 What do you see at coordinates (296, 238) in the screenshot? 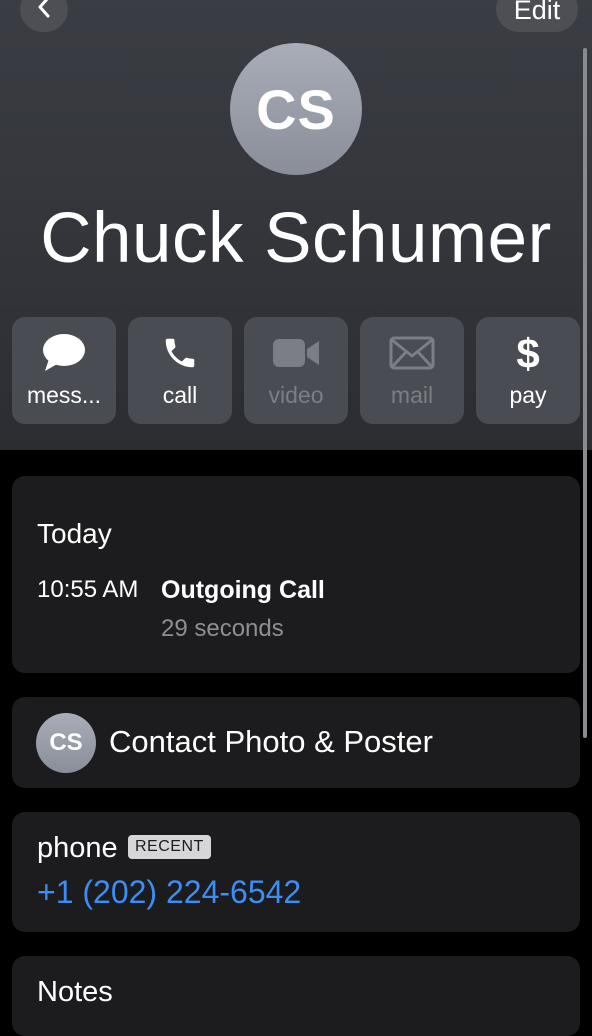
I see `contact-name: Chuck Schumer` at bounding box center [296, 238].